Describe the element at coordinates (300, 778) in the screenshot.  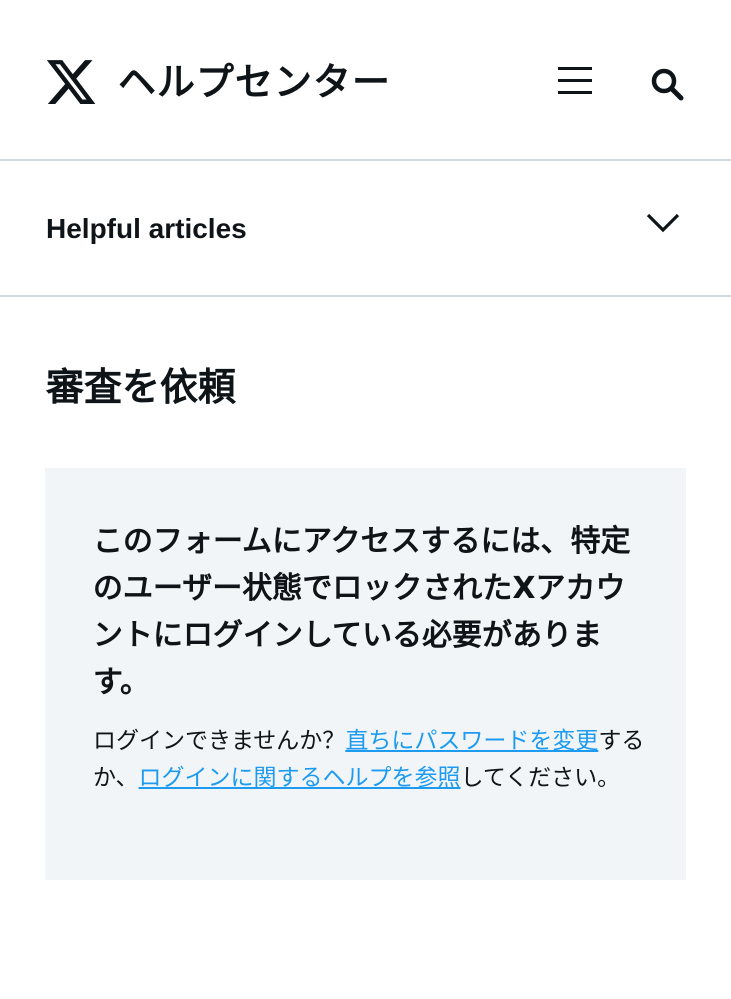
I see `login-help-link: ログインに関するヘルプを参照` at that location.